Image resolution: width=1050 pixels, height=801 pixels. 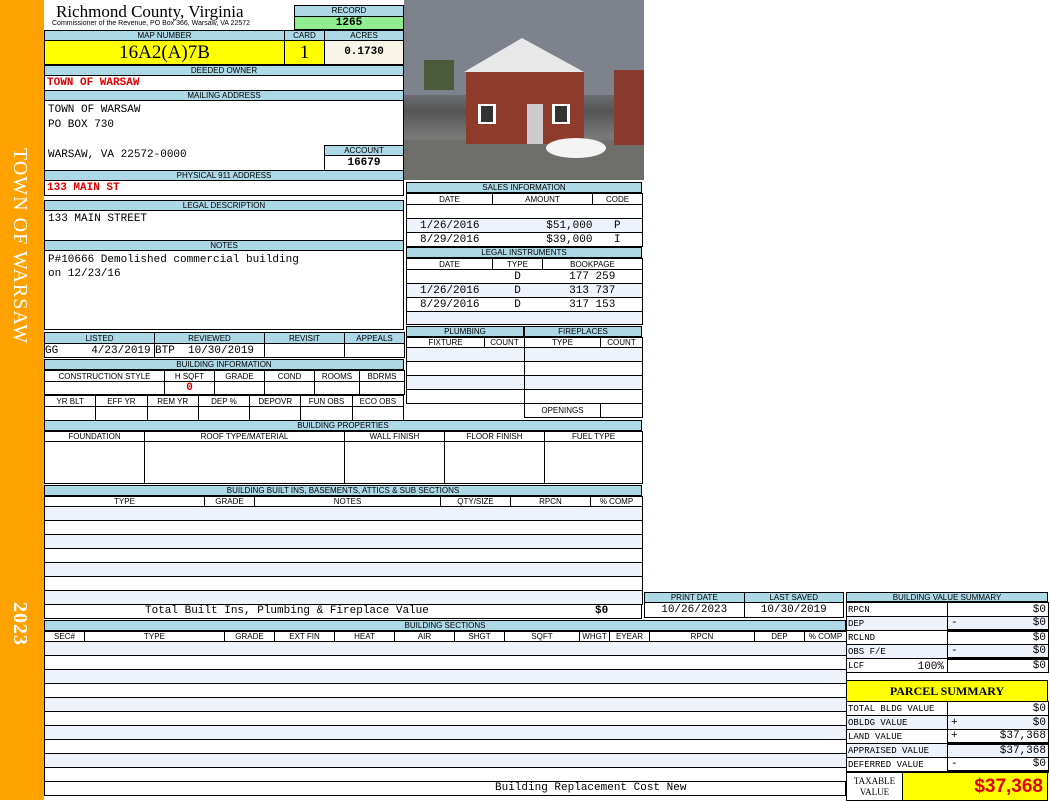 What do you see at coordinates (617, 239) in the screenshot?
I see `sale-code: I` at bounding box center [617, 239].